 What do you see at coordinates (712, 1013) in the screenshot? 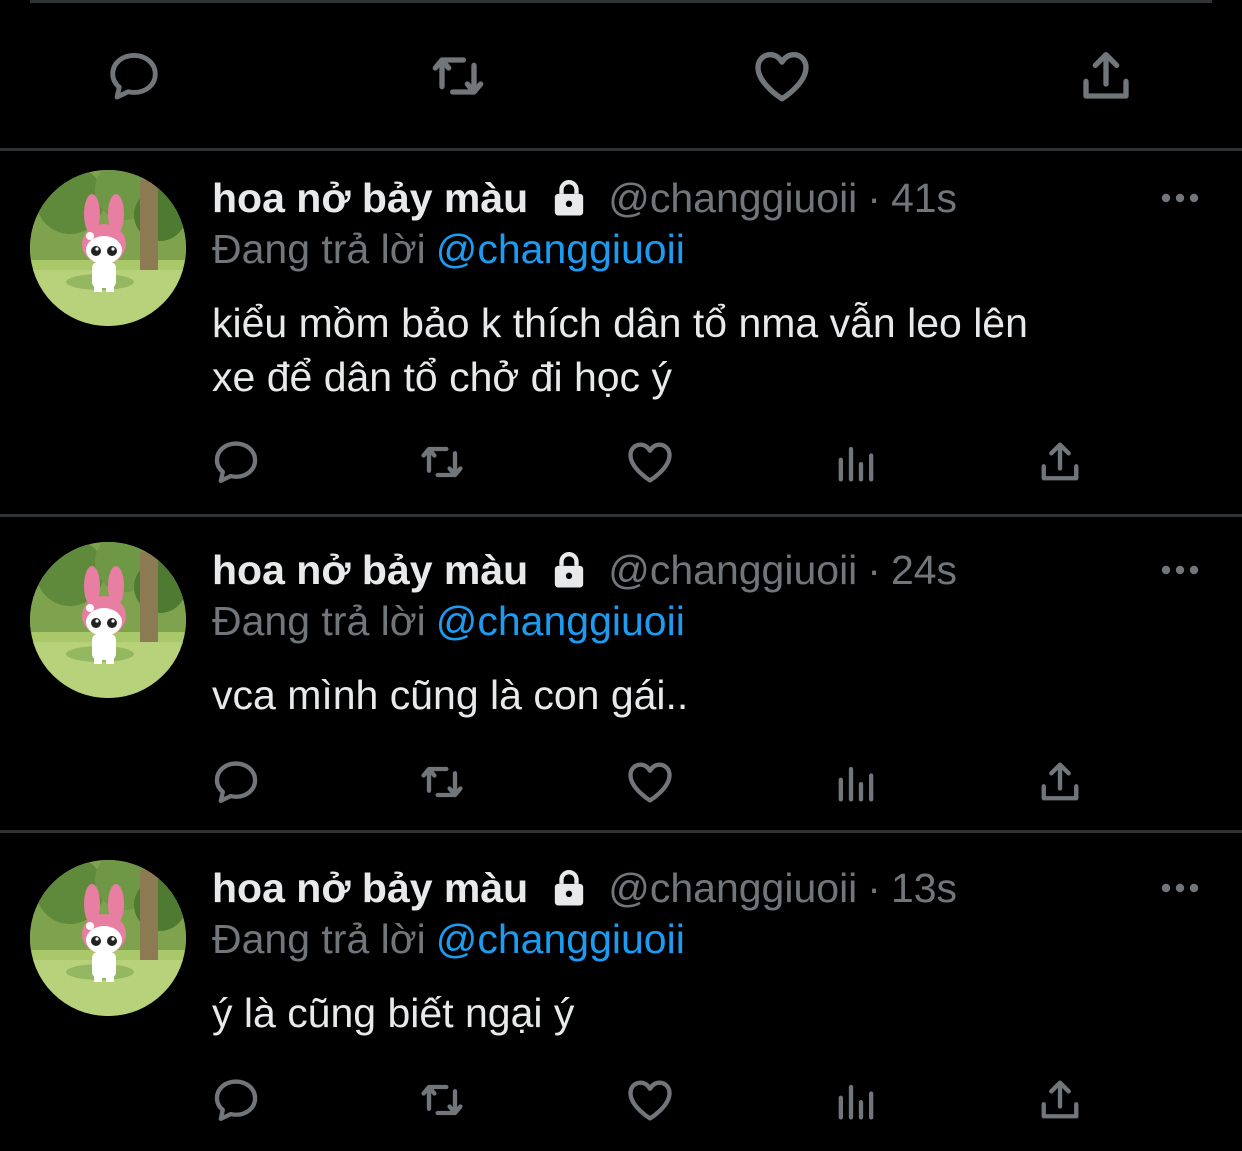
I see `tweet-text: ý là cũng biết ngại ý` at bounding box center [712, 1013].